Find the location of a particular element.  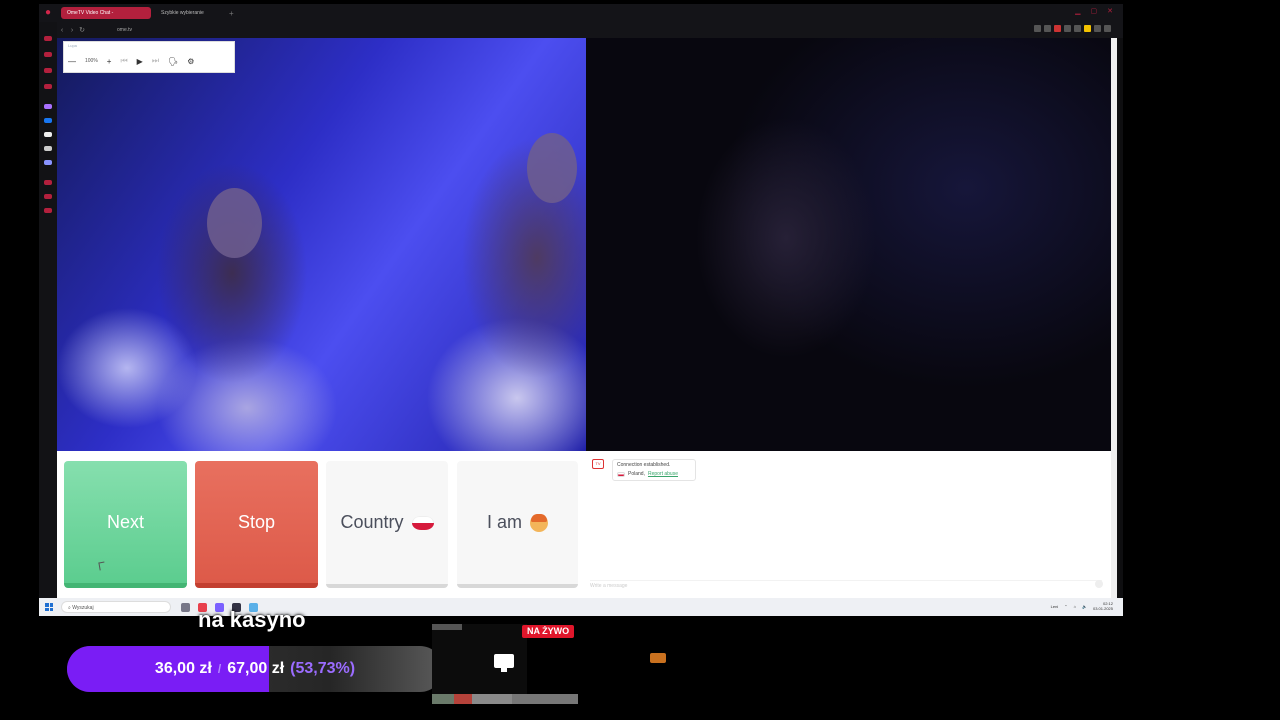

boy-emoji-icon is located at coordinates (539, 522).